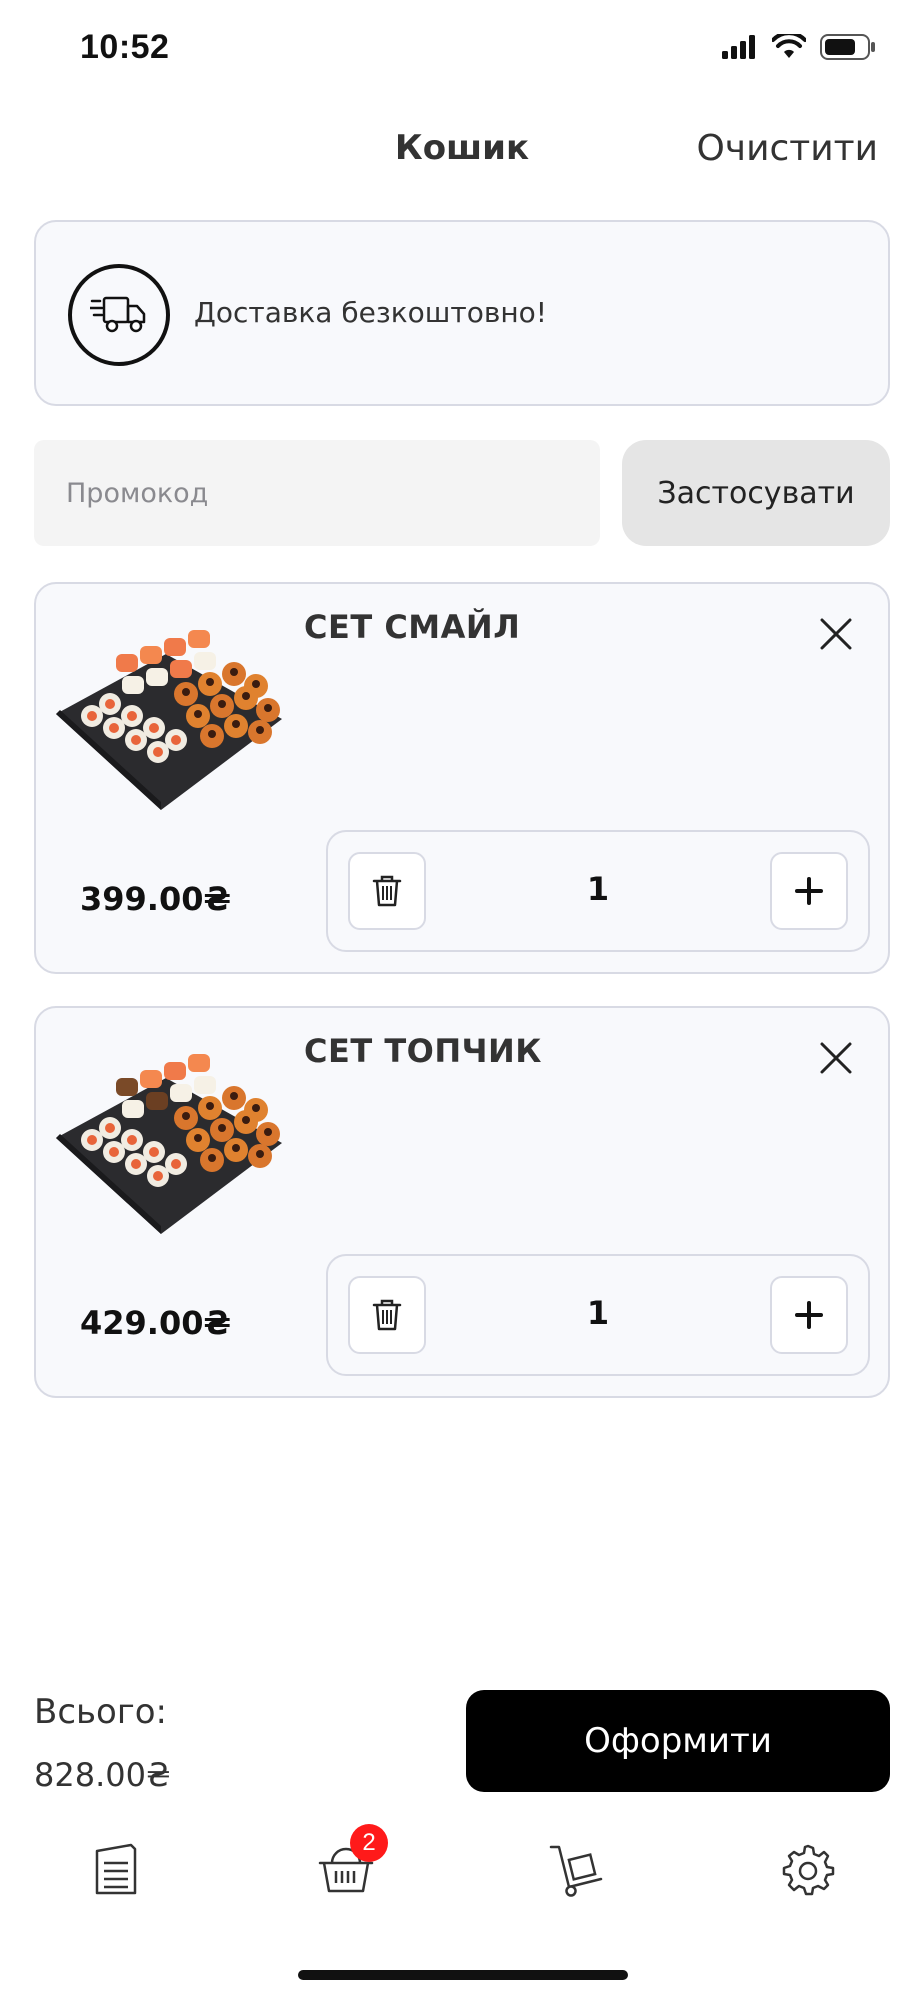 This screenshot has height=2000, width=924. Describe the element at coordinates (317, 493) in the screenshot. I see `promo-code-input` at that location.